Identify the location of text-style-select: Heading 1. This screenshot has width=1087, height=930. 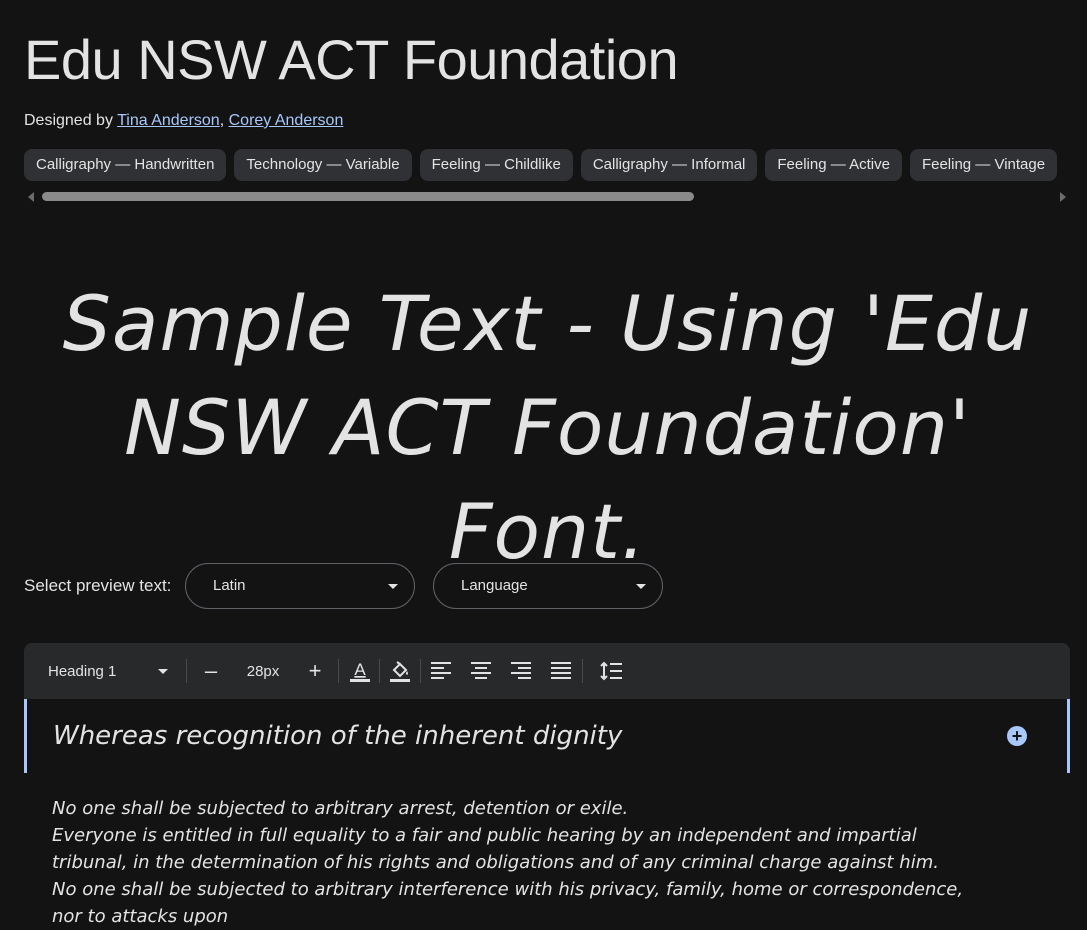
(108, 671).